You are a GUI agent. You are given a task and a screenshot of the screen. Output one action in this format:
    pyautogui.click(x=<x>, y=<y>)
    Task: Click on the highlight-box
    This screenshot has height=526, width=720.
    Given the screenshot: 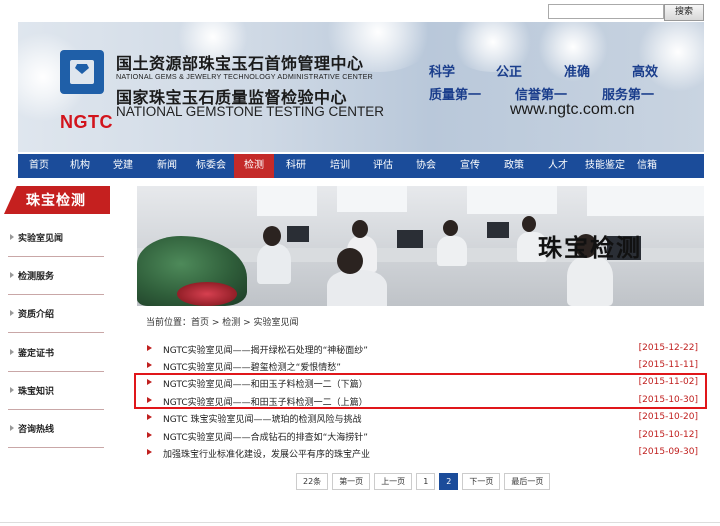 What is the action you would take?
    pyautogui.click(x=420, y=391)
    